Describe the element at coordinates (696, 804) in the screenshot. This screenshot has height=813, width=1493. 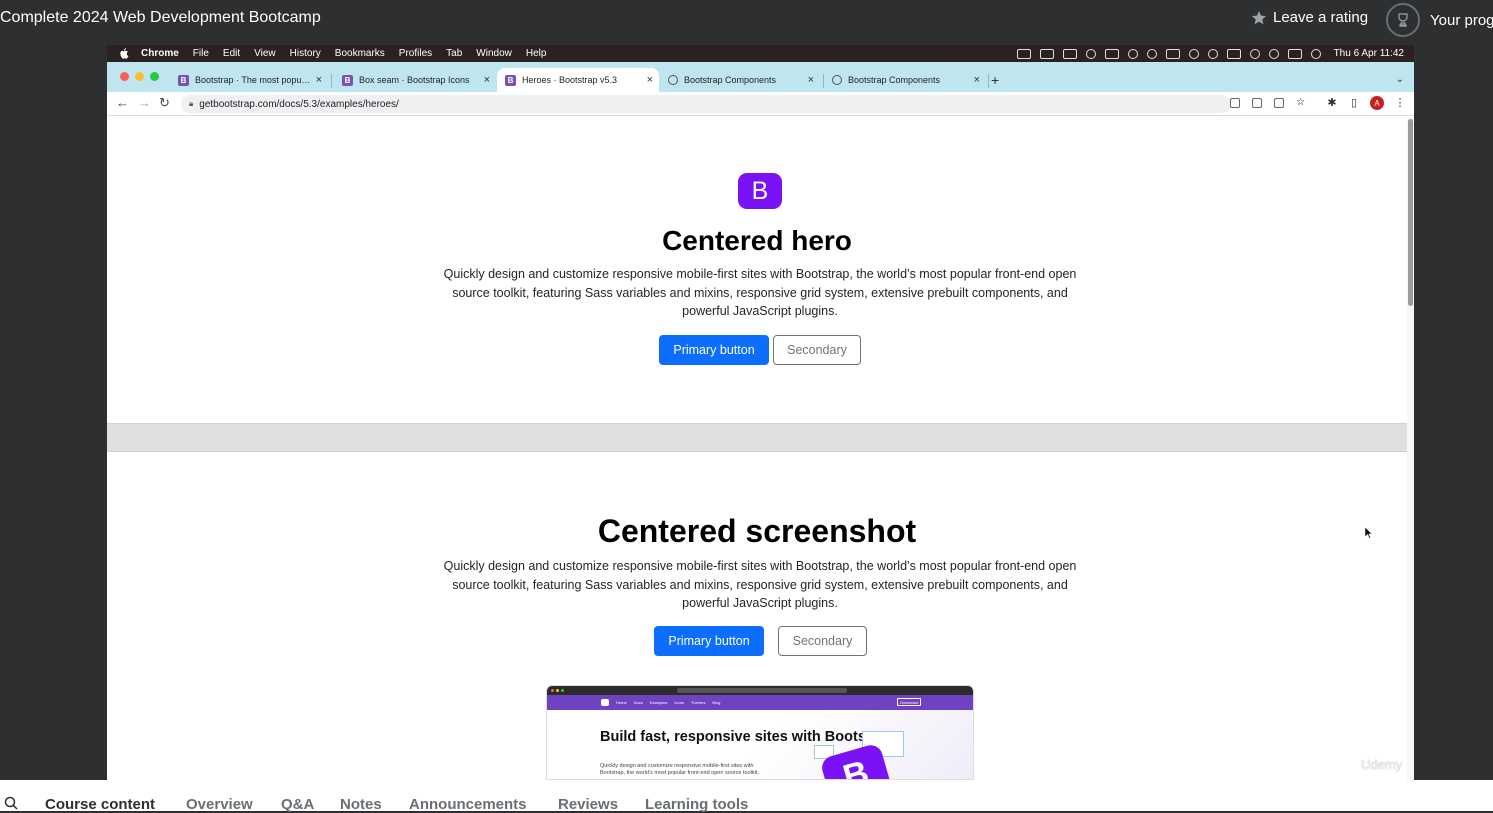
I see `tab-learning-tools: Learning tools` at that location.